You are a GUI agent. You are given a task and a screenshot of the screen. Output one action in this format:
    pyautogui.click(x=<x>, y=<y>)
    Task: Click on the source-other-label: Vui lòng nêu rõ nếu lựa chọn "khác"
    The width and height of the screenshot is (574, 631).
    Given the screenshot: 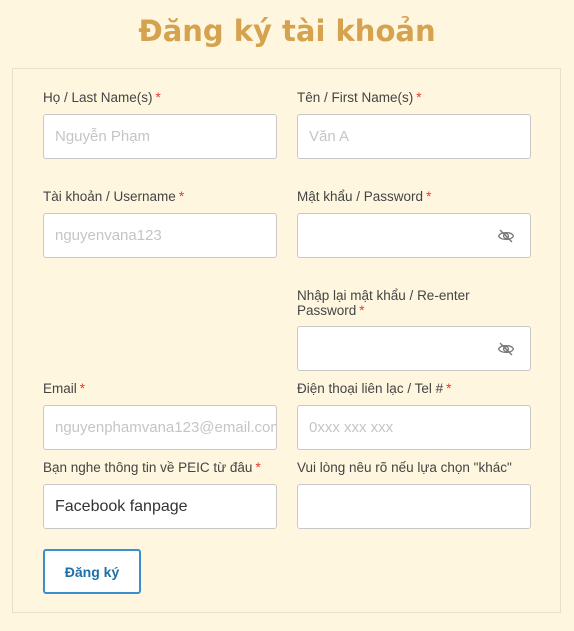 What is the action you would take?
    pyautogui.click(x=404, y=467)
    